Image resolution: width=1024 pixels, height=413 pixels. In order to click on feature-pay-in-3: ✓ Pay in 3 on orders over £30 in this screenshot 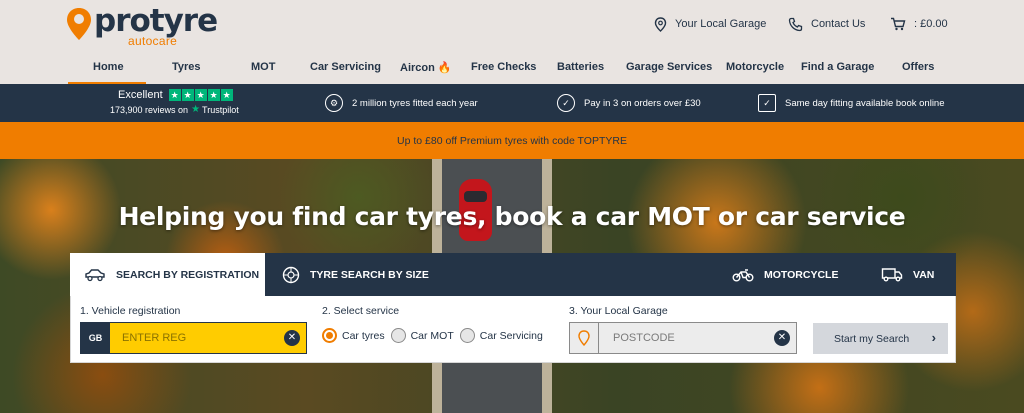, I will do `click(629, 103)`.